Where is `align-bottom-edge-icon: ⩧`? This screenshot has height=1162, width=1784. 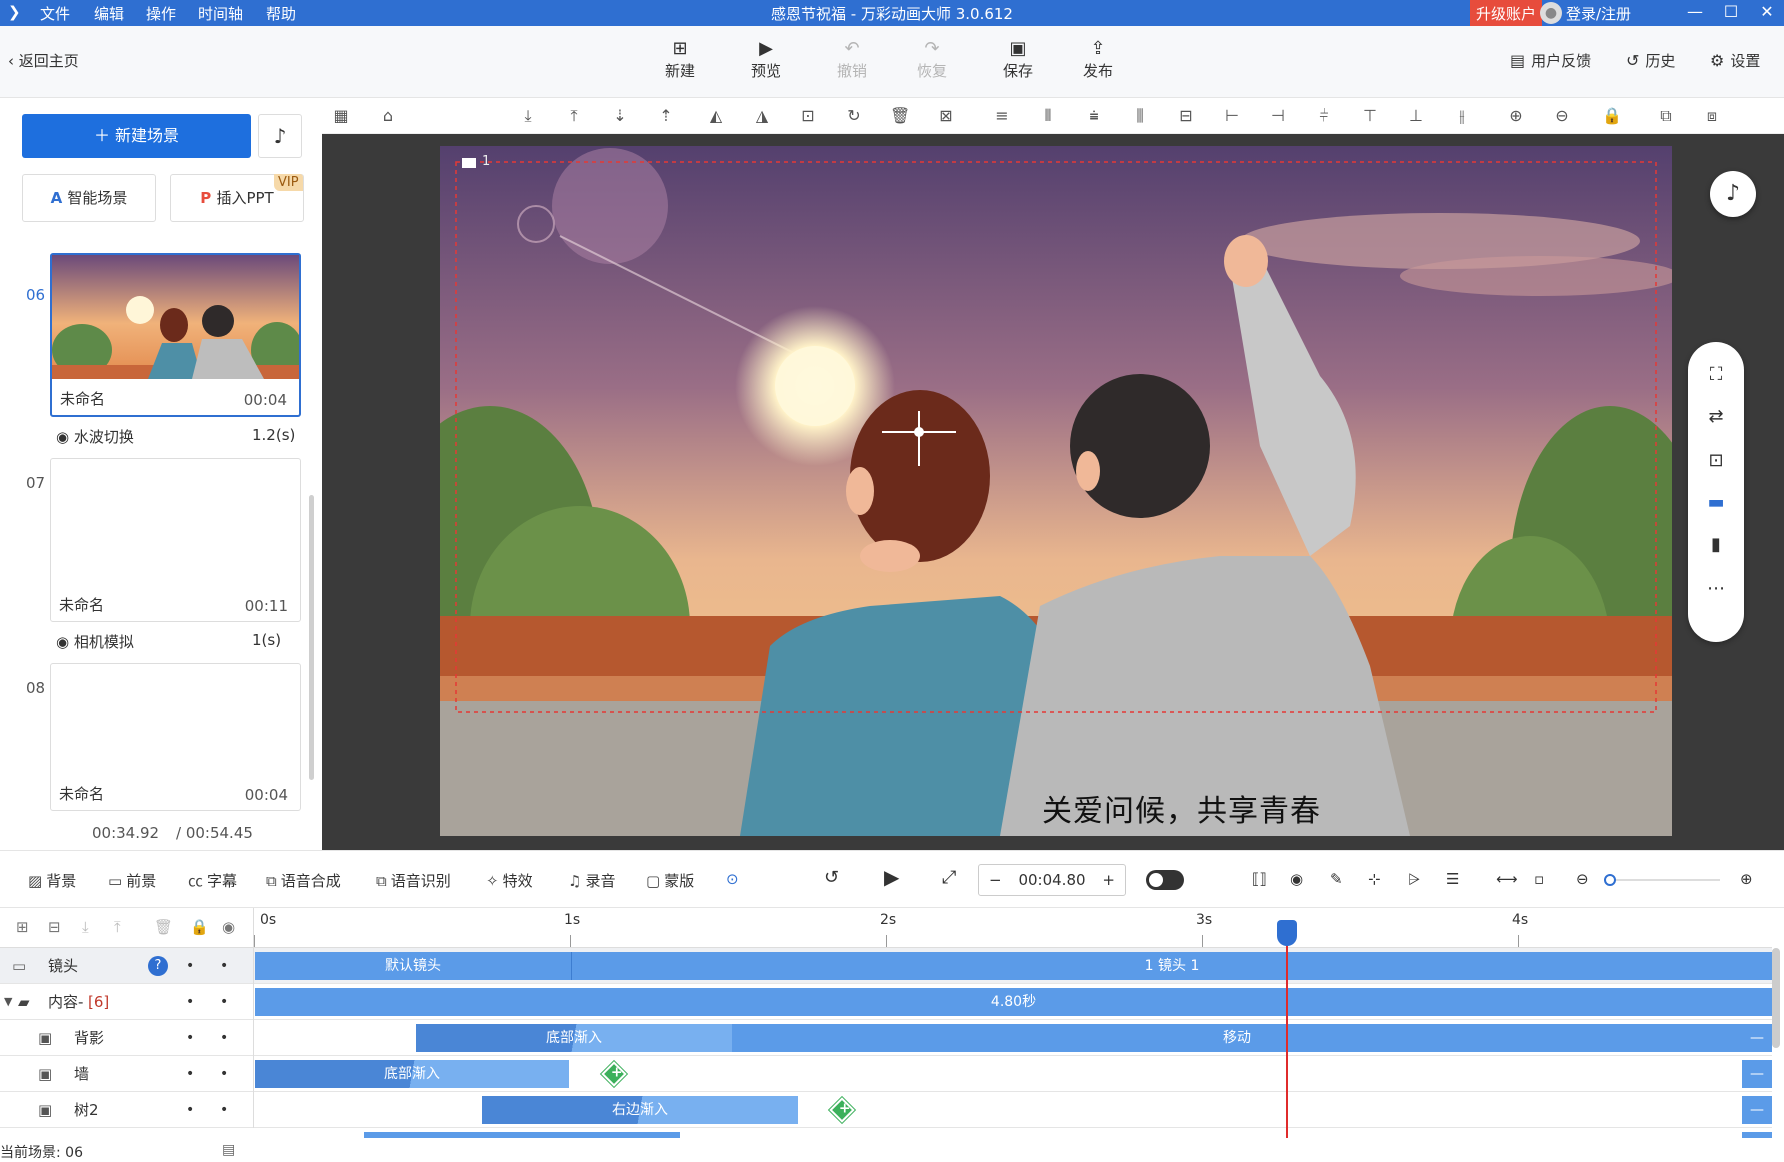
align-bottom-edge-icon: ⩧ is located at coordinates (1094, 116).